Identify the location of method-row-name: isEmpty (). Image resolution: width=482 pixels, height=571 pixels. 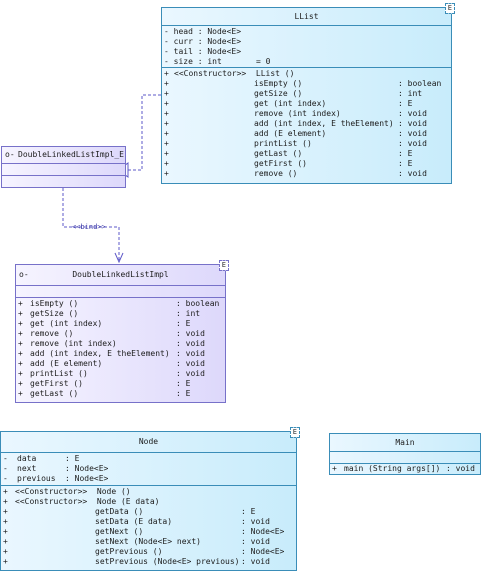
(54, 303).